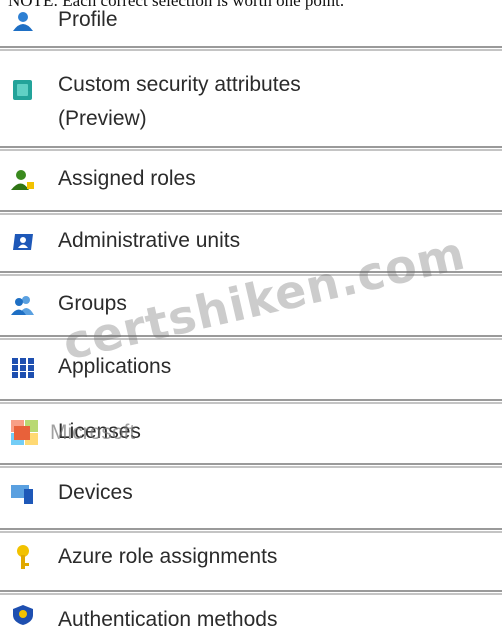  I want to click on profile-icon, so click(23, 21).